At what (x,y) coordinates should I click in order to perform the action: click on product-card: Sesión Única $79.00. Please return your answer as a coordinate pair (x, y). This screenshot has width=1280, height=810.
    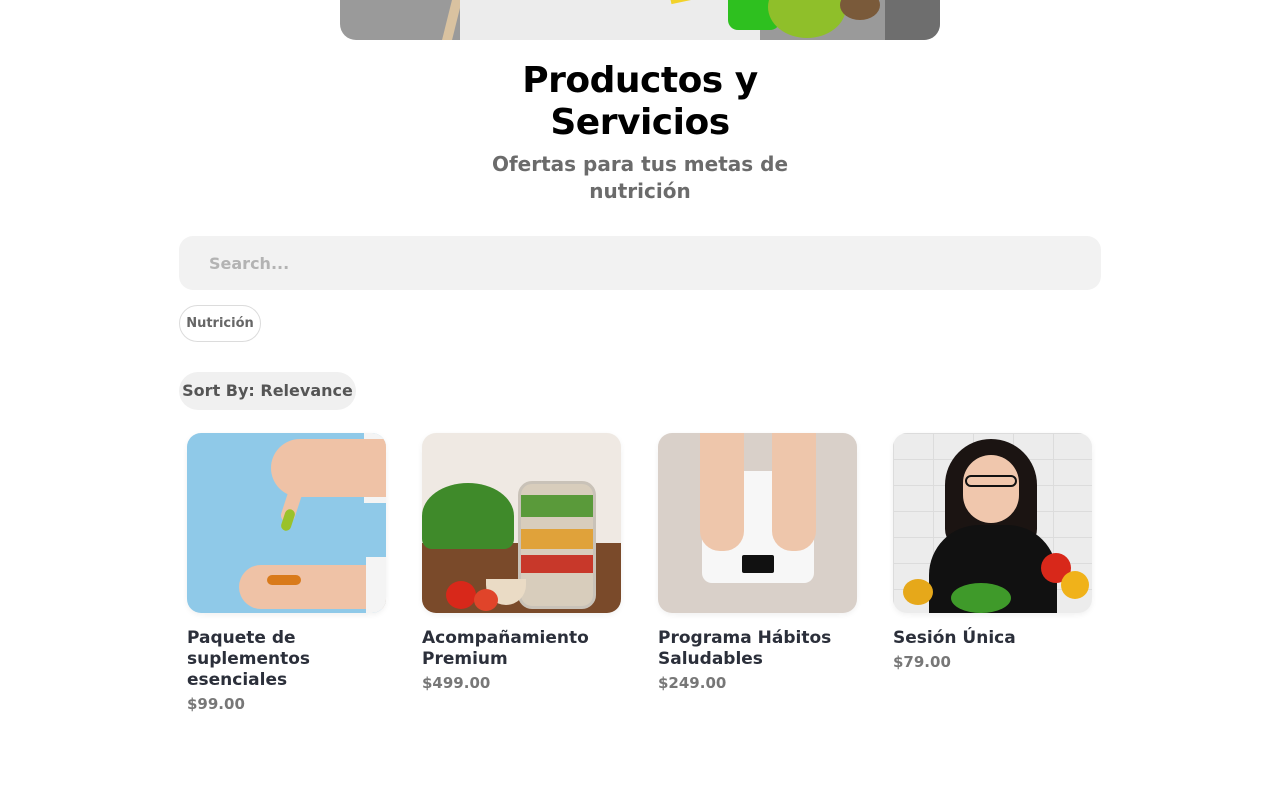
    Looking at the image, I should click on (993, 552).